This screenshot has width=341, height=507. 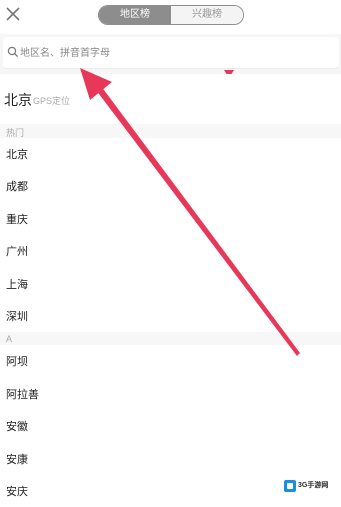 I want to click on section-title: A, so click(x=9, y=339).